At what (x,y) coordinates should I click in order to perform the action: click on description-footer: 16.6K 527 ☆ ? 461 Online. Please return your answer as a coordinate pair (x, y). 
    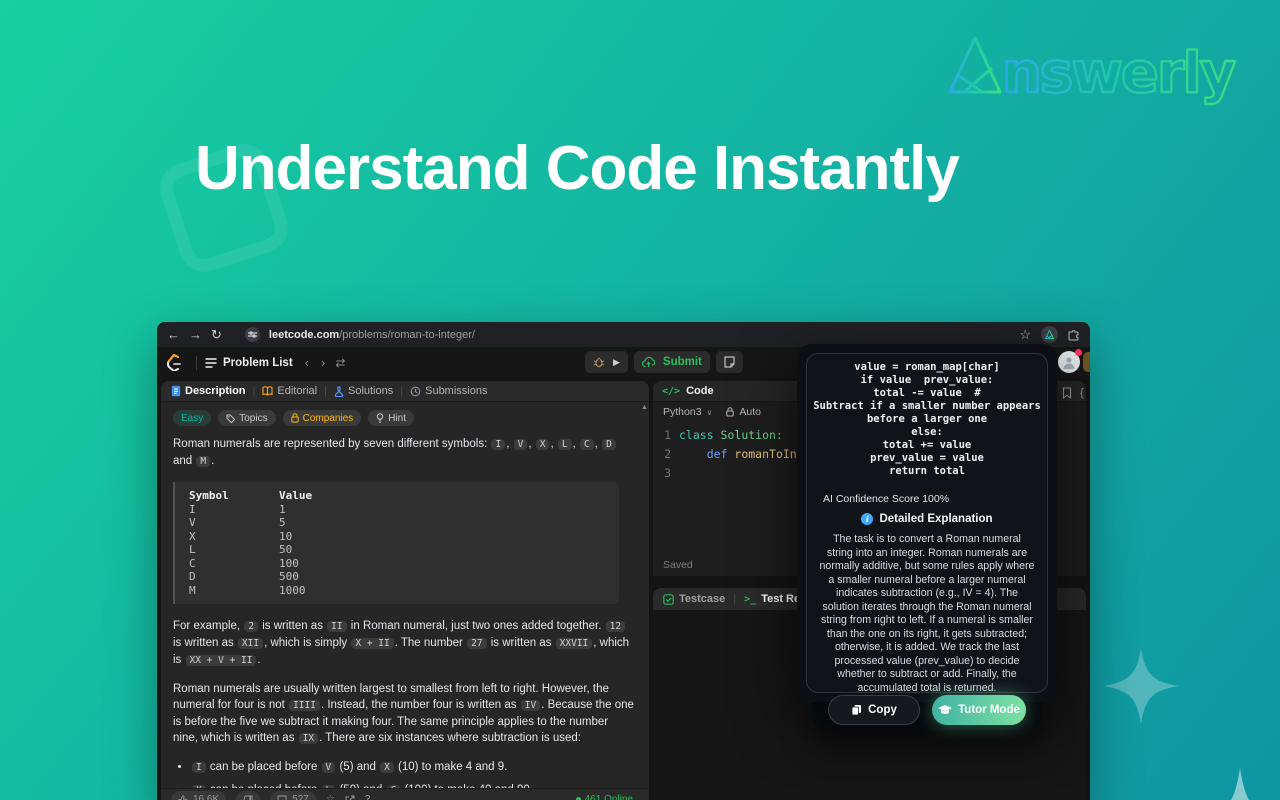
    Looking at the image, I should click on (405, 794).